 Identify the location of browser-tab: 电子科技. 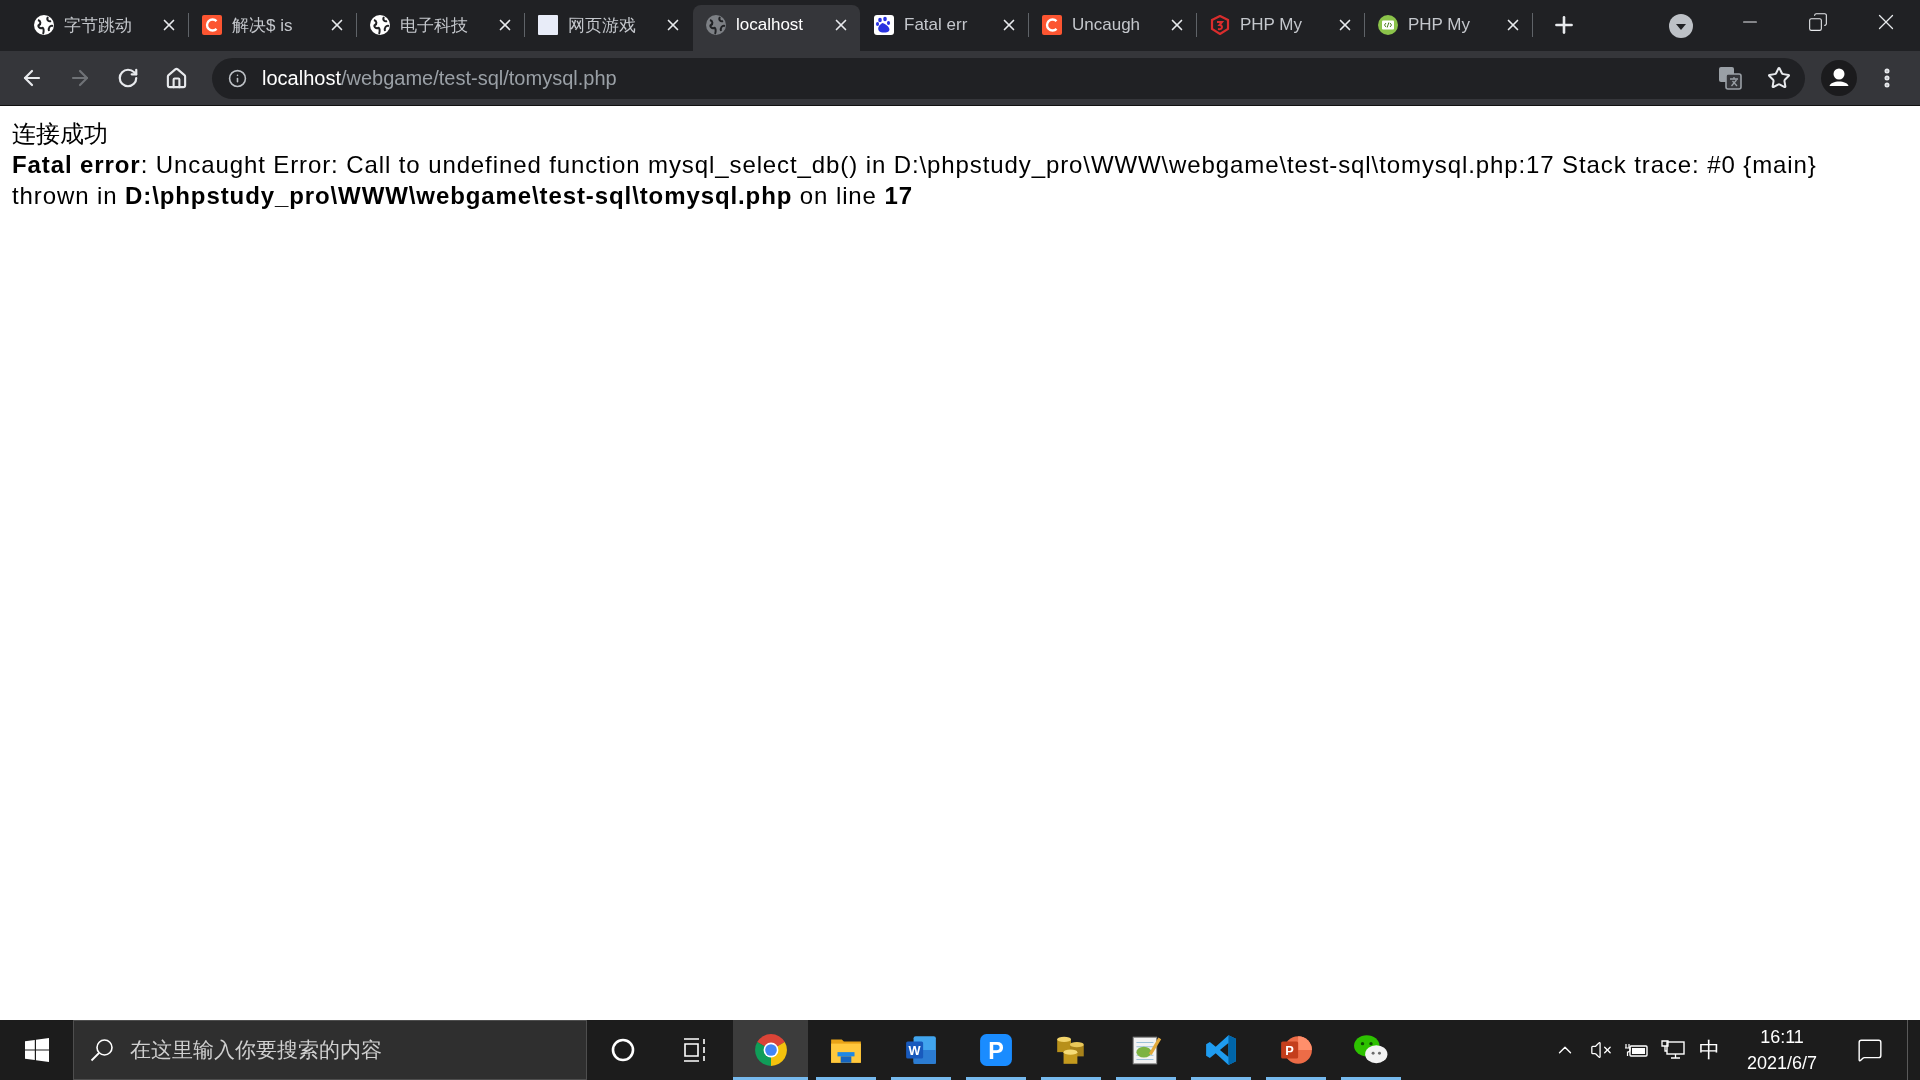
(440, 28).